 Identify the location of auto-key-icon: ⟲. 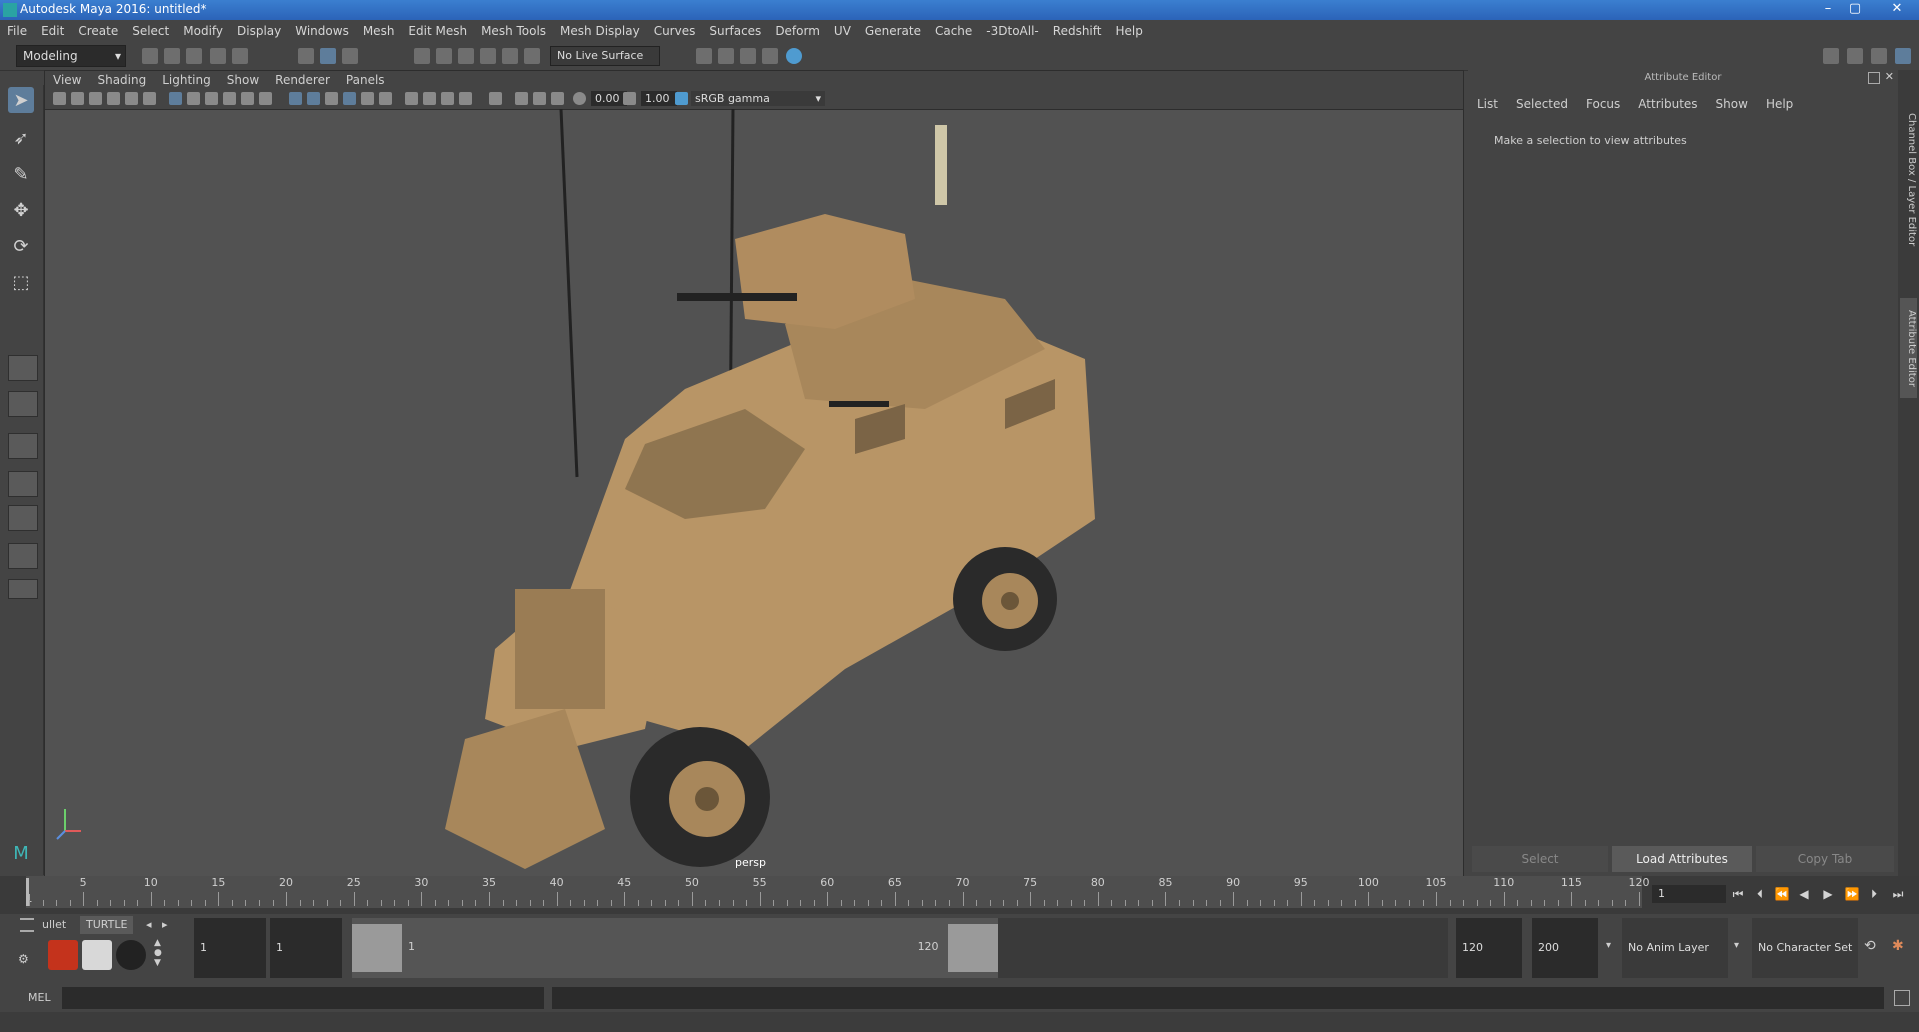
(1870, 946).